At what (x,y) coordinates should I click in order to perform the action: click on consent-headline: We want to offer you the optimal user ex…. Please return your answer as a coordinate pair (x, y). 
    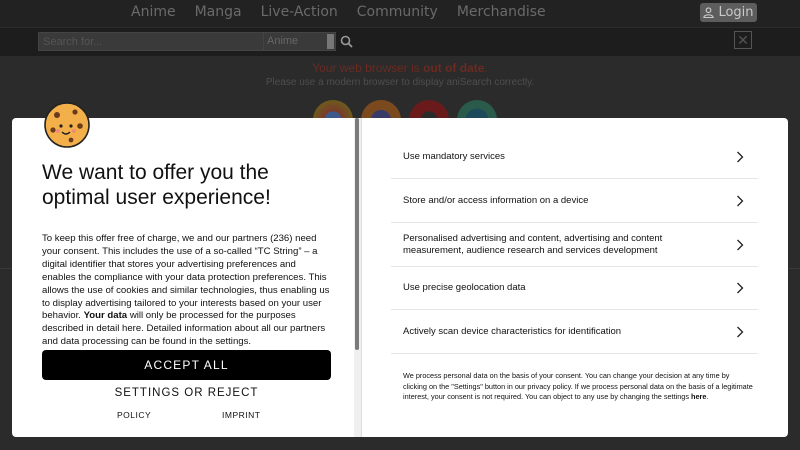
    Looking at the image, I should click on (156, 185).